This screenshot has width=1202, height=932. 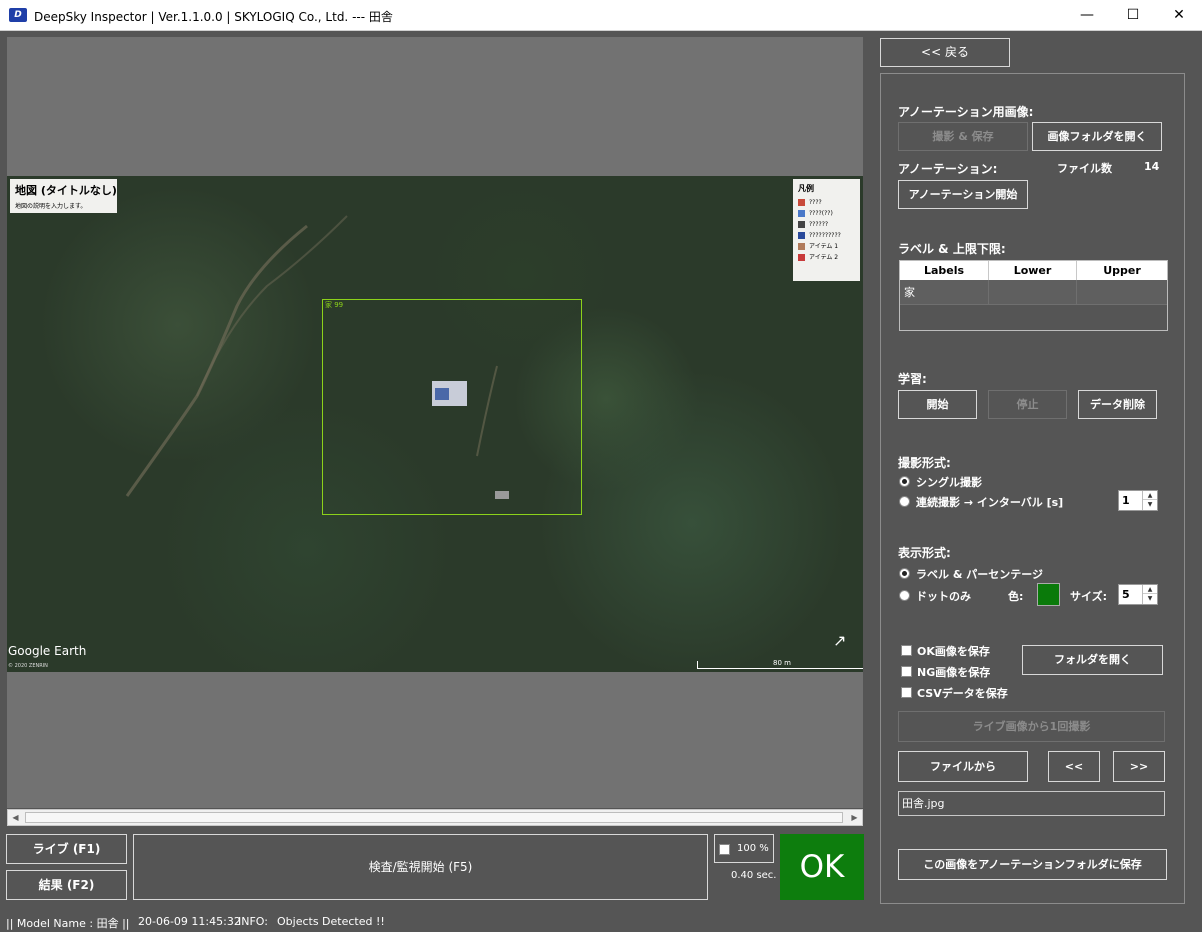 I want to click on continuous-capture-radio, so click(x=904, y=501).